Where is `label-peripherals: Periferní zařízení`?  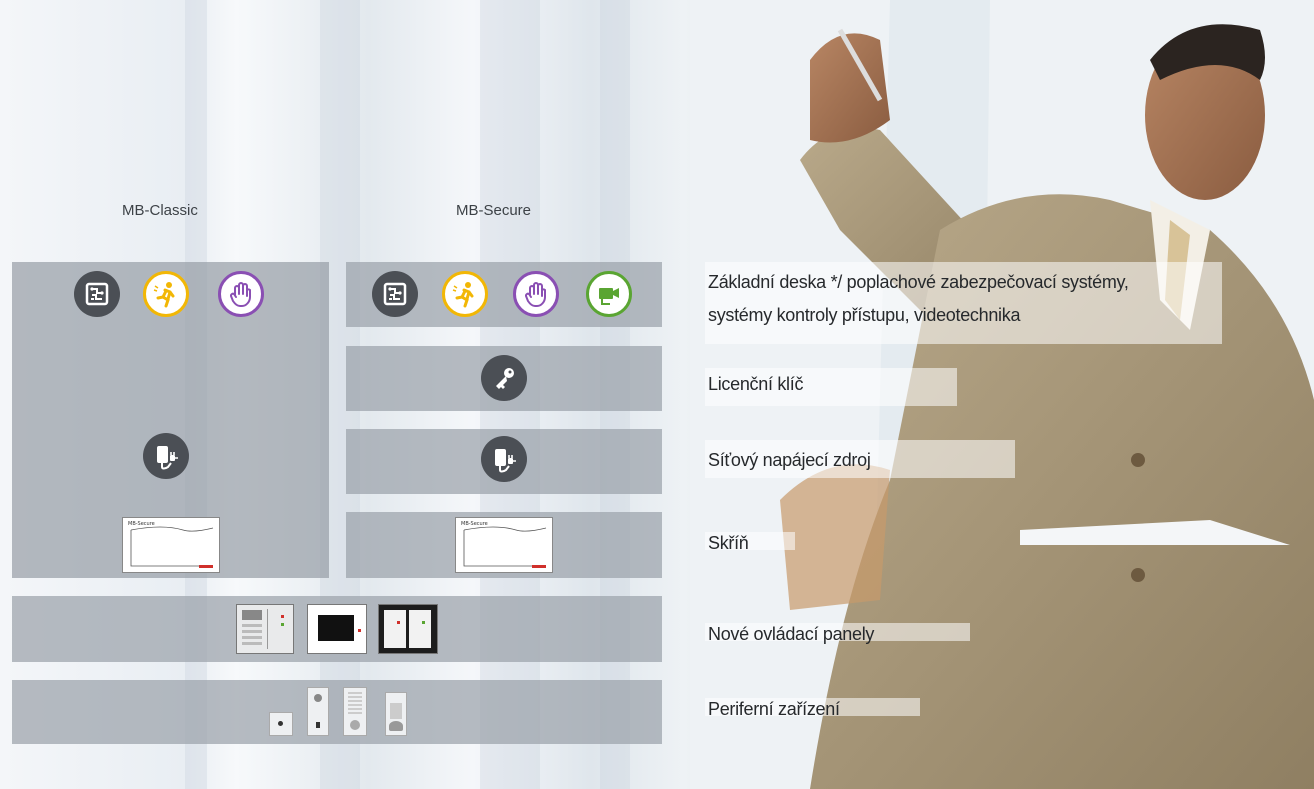 label-peripherals: Periferní zařízení is located at coordinates (774, 709).